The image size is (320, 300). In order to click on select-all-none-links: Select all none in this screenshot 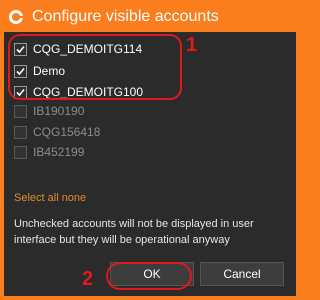, I will do `click(50, 198)`.